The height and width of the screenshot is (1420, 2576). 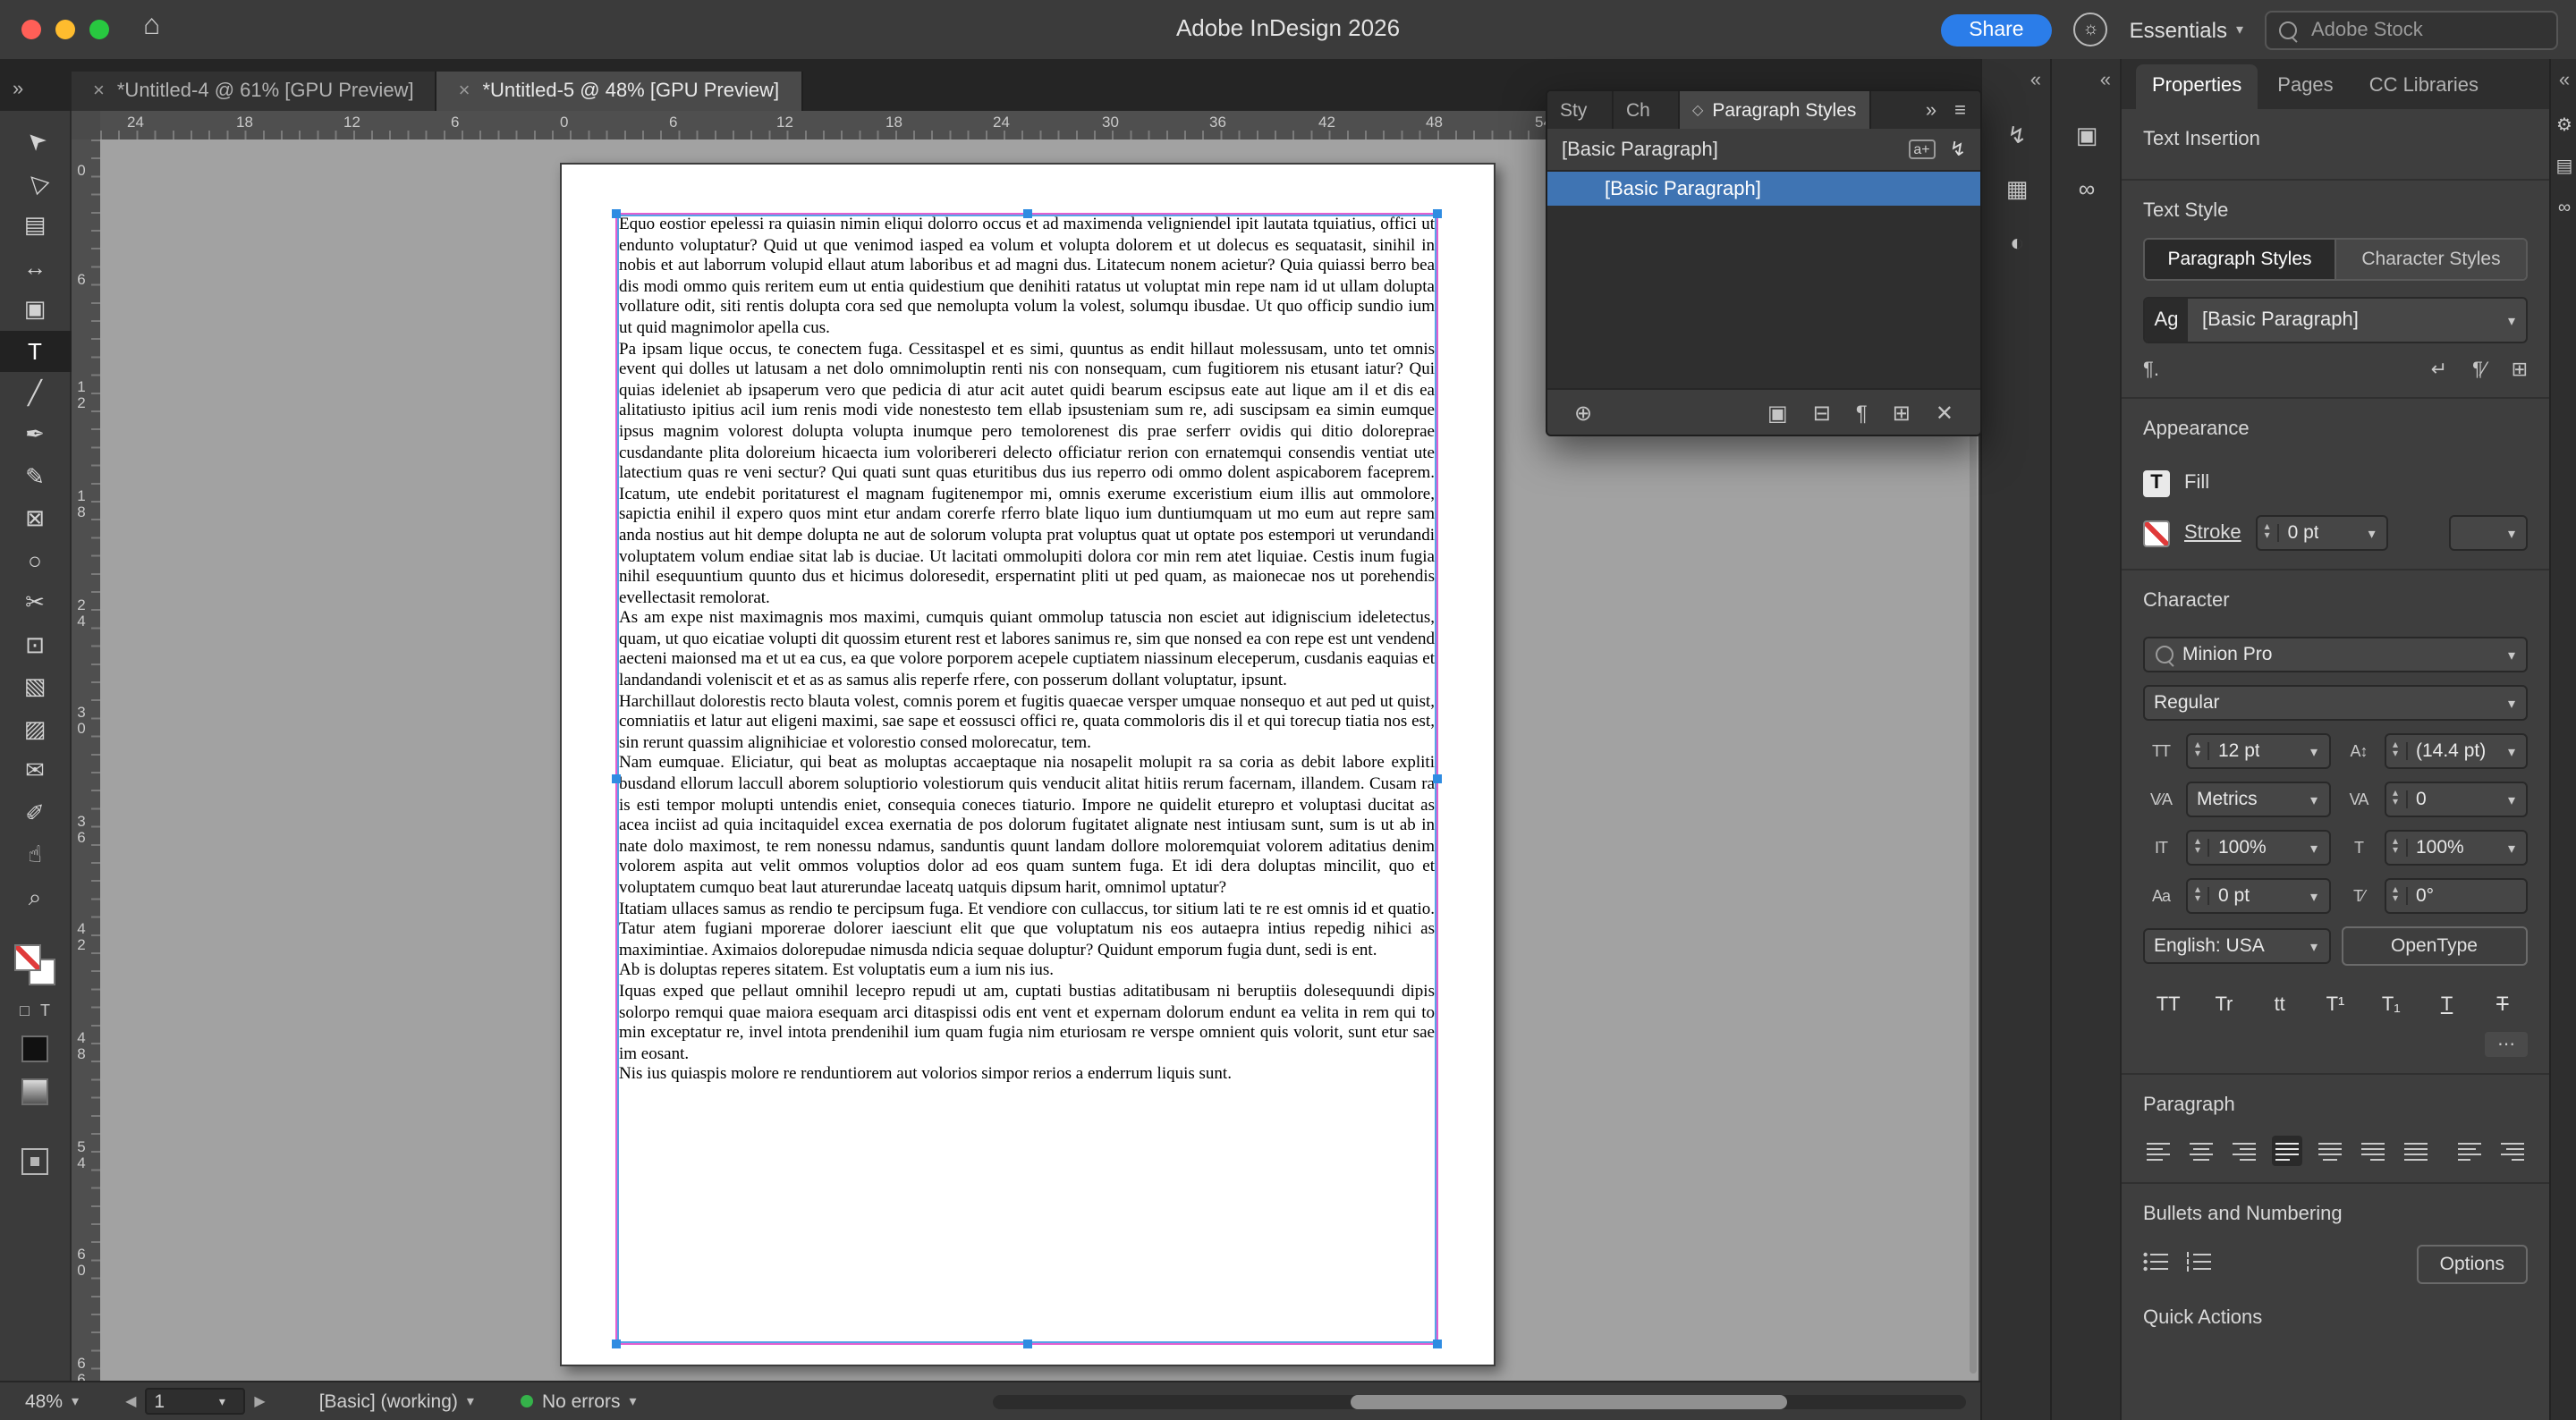 What do you see at coordinates (34, 1091) in the screenshot?
I see `apply-gradient-button` at bounding box center [34, 1091].